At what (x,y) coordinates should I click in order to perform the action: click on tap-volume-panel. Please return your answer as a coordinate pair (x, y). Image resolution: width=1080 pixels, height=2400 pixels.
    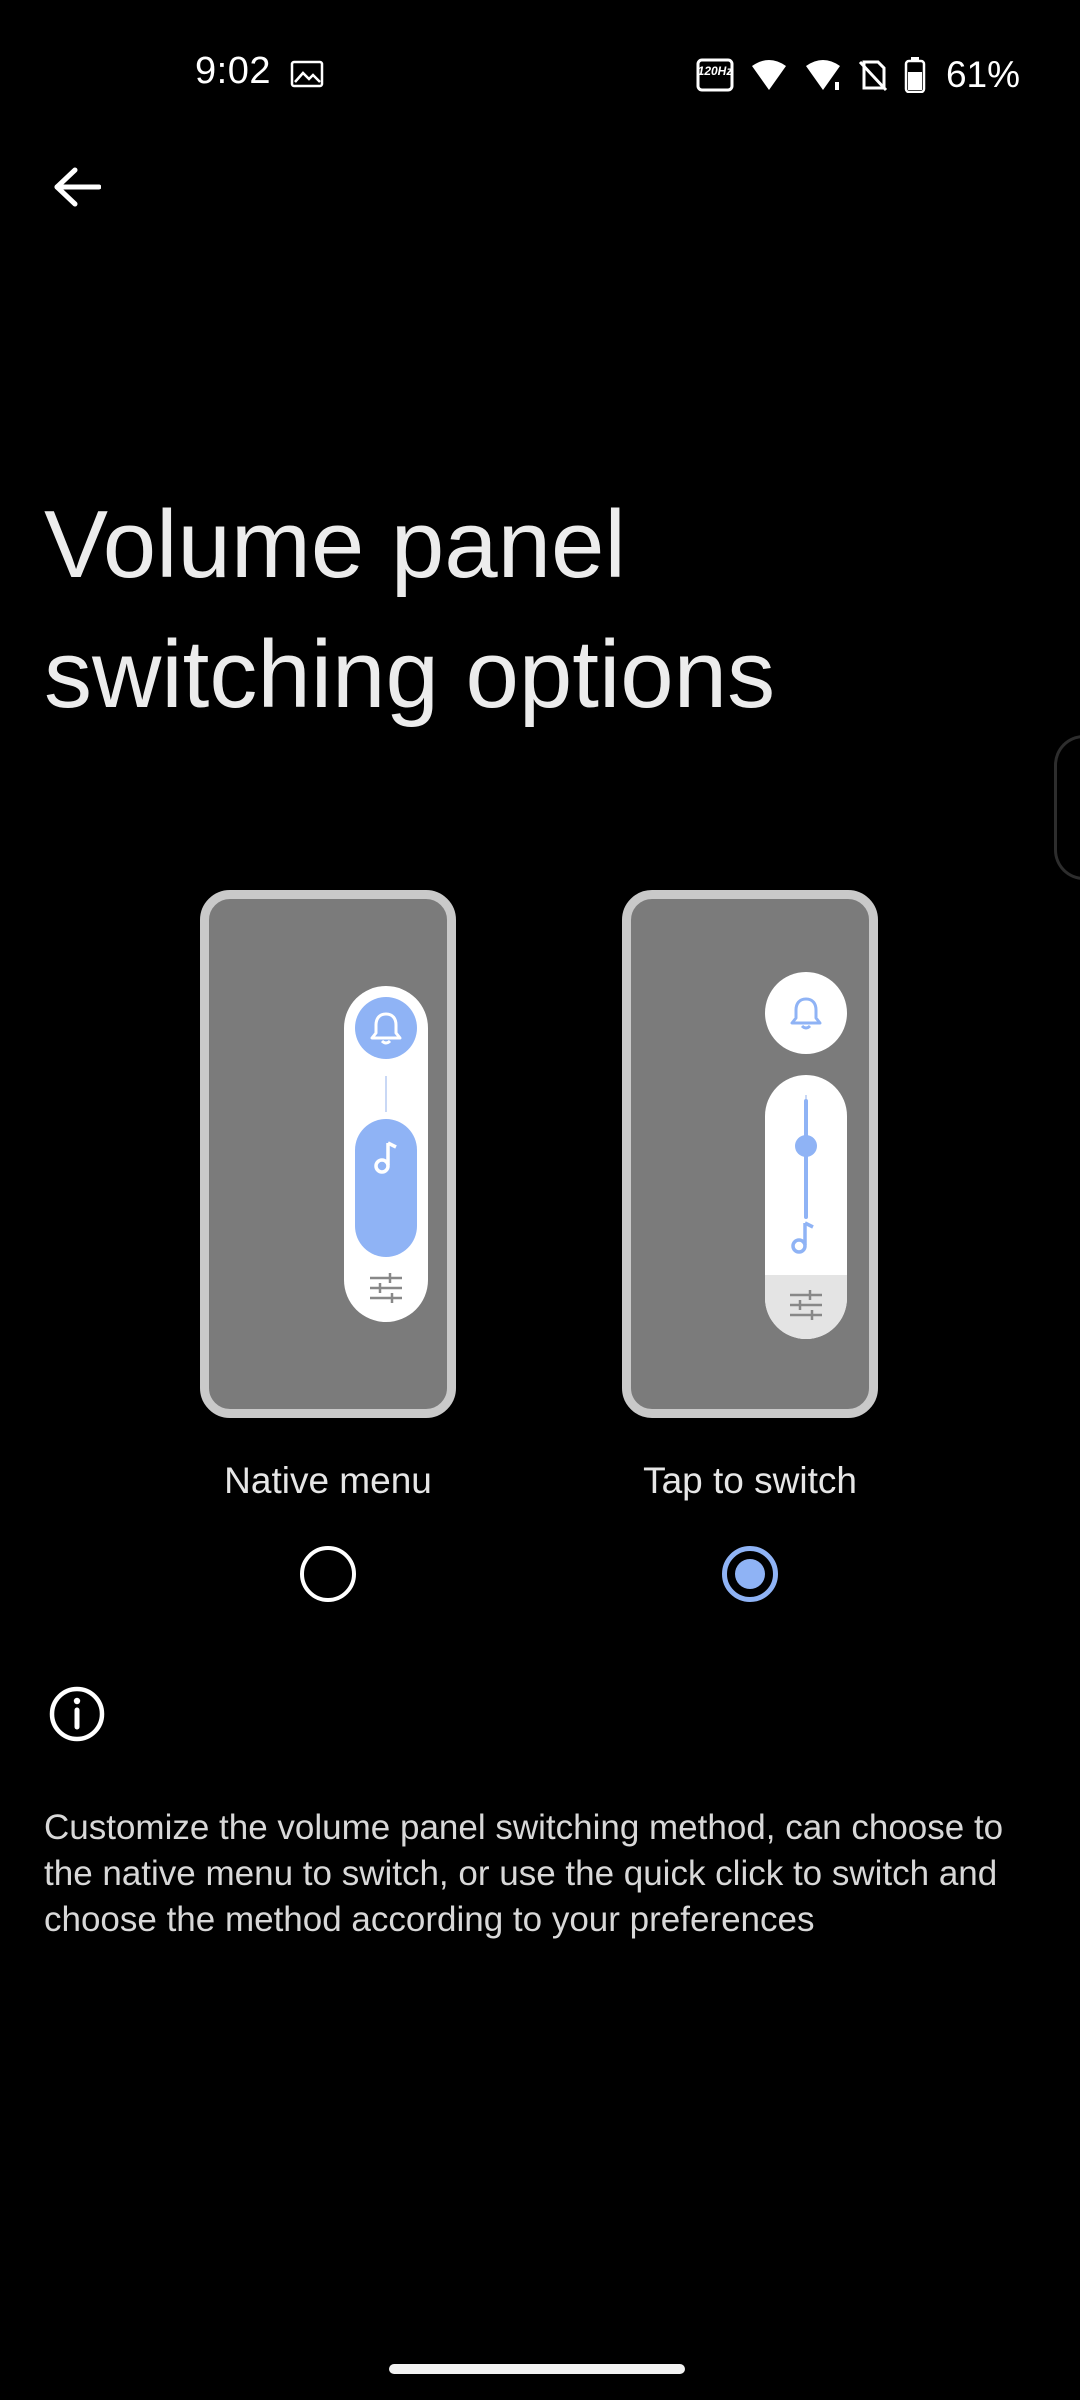
    Looking at the image, I should click on (806, 1207).